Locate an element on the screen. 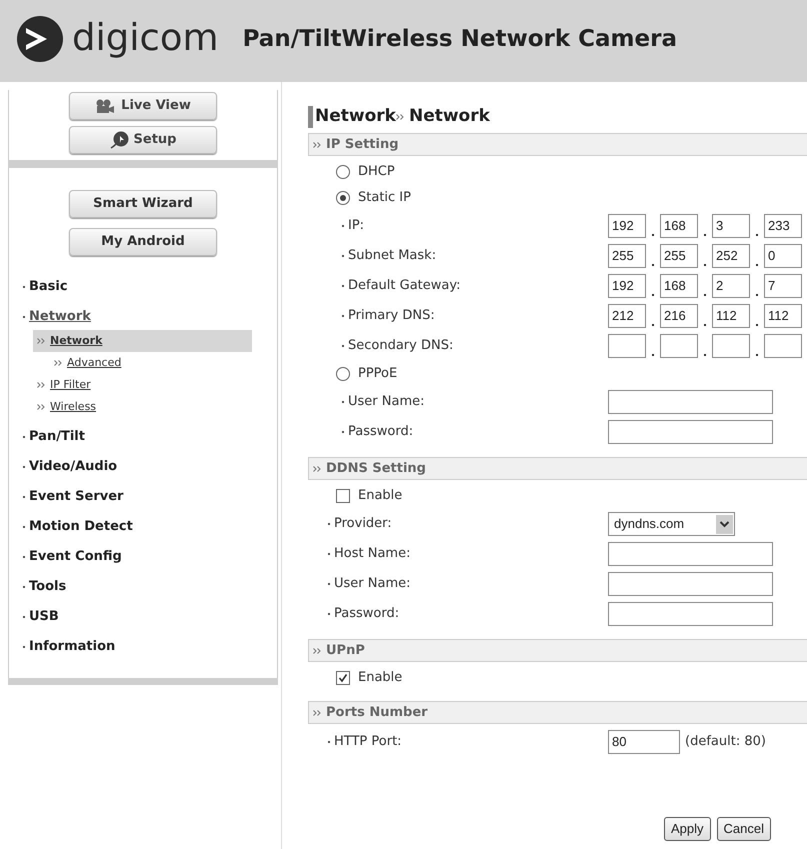  octet-field: 3 is located at coordinates (731, 226).